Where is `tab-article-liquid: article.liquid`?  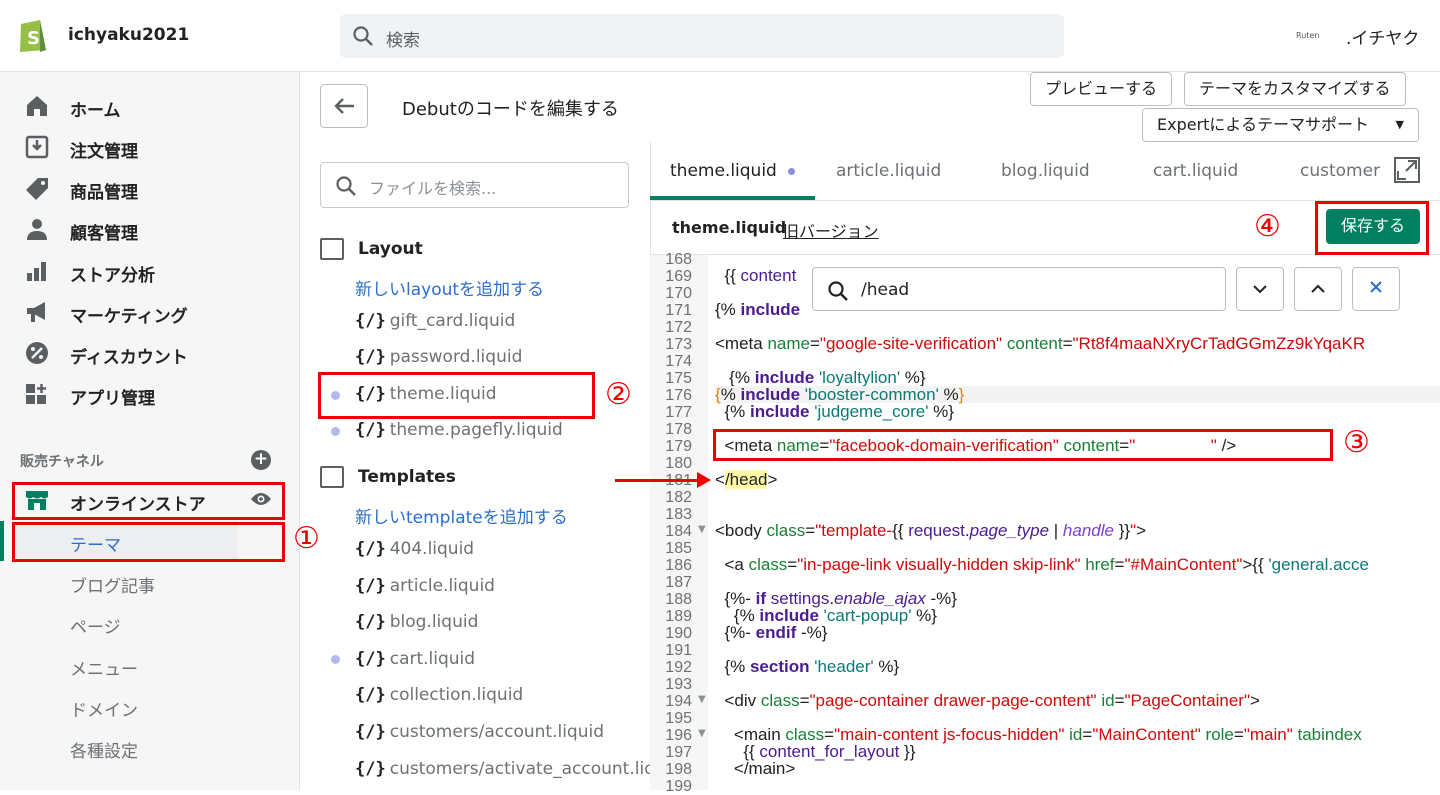 tab-article-liquid: article.liquid is located at coordinates (888, 171).